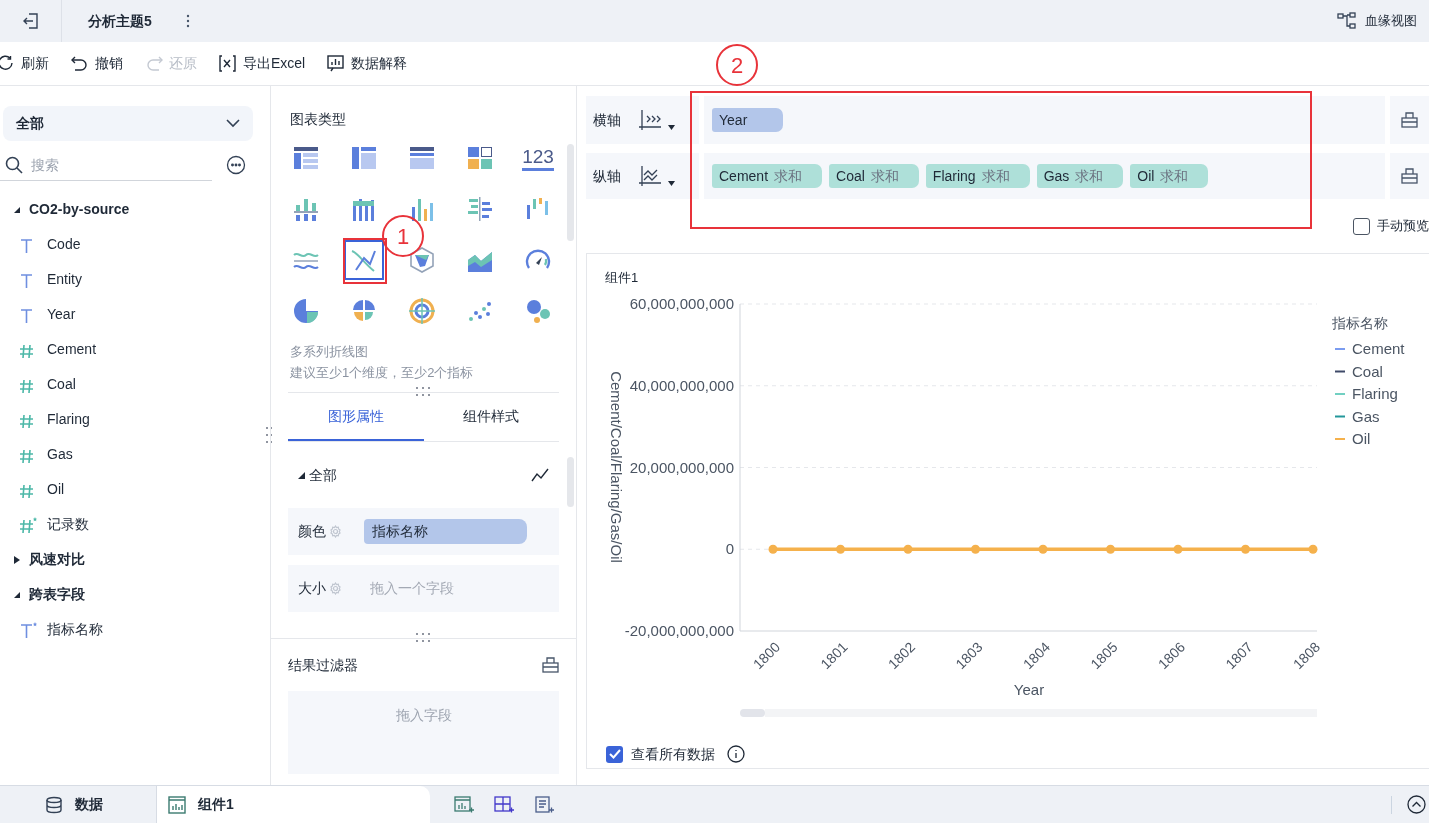 The height and width of the screenshot is (823, 1429). What do you see at coordinates (1080, 176) in the screenshot?
I see `field-chip: Gas 求和` at bounding box center [1080, 176].